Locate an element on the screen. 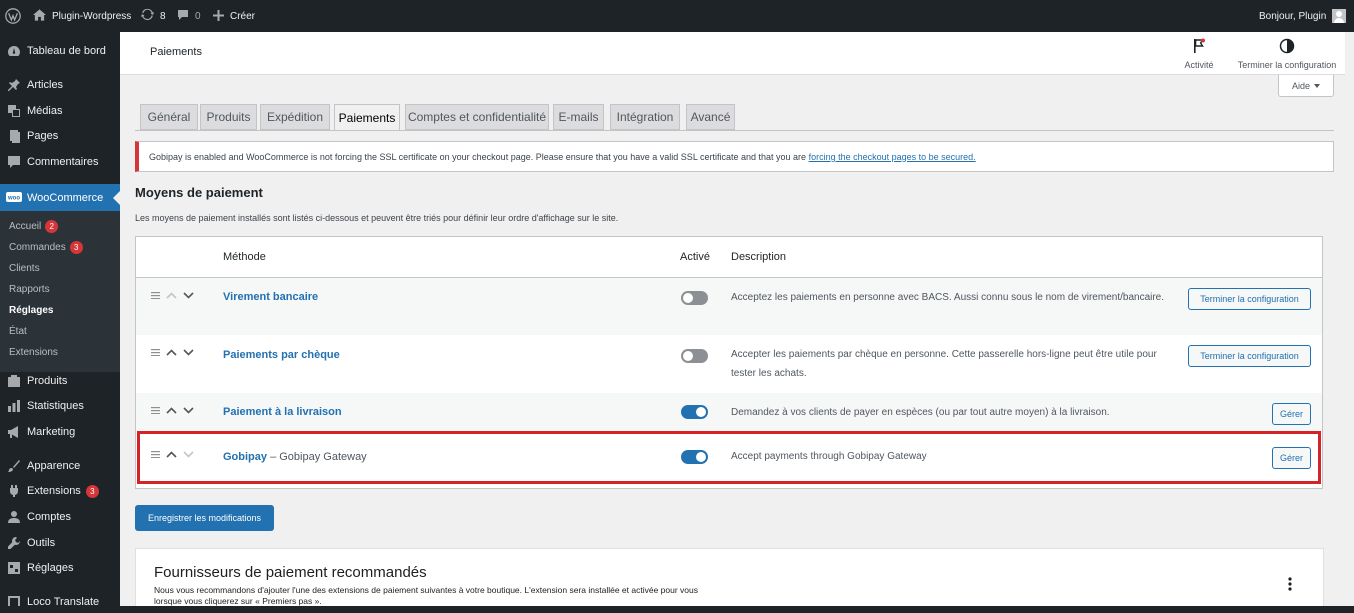 Image resolution: width=1354 pixels, height=613 pixels. submenu-item-reglages: Réglages is located at coordinates (31, 310).